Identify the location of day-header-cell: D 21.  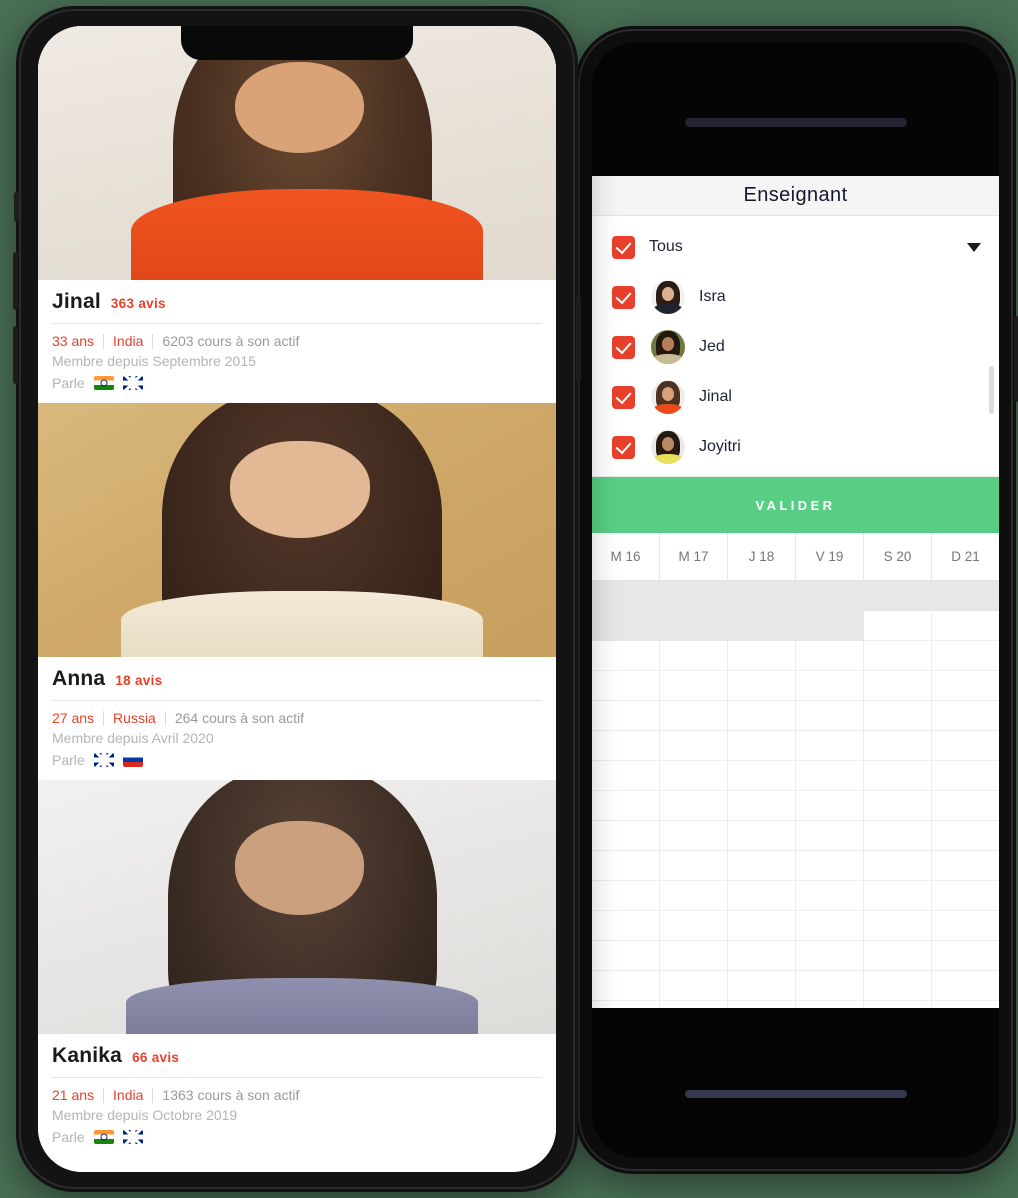
(965, 556).